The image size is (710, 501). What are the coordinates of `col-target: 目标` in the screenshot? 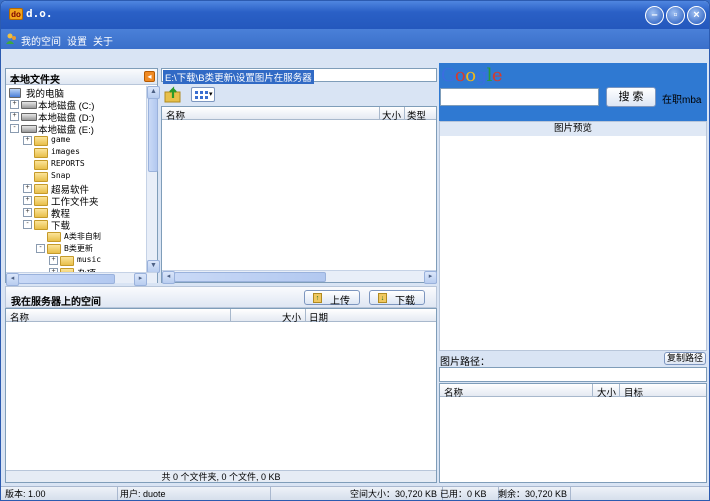 It's located at (633, 392).